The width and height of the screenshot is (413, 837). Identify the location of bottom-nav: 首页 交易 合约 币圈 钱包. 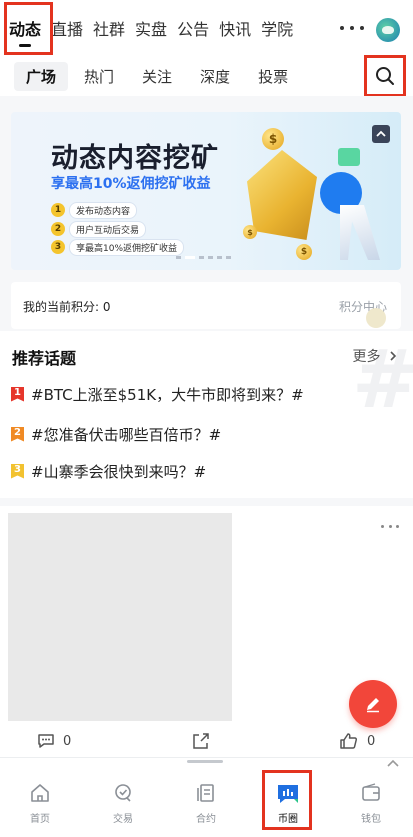
(206, 801).